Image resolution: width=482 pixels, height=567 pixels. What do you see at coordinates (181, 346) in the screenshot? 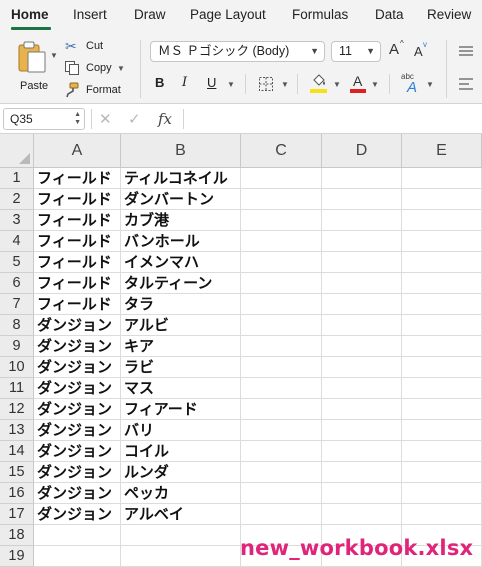
I see `cell-b9: キア` at bounding box center [181, 346].